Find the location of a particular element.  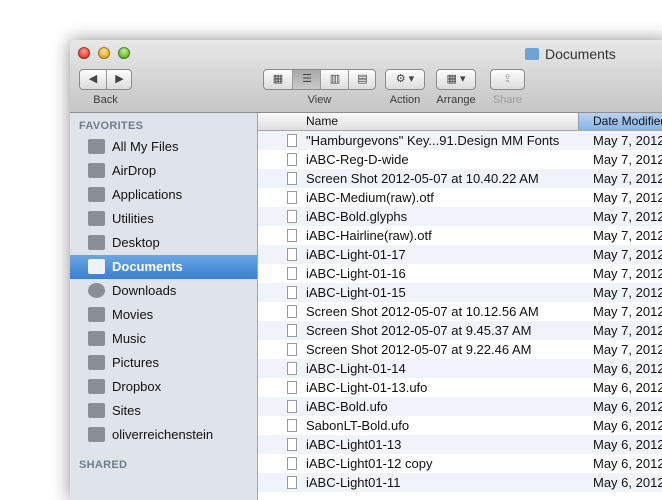

table-row: iABC-Light-01-13.ufo May 6, 2012 is located at coordinates (460, 387).